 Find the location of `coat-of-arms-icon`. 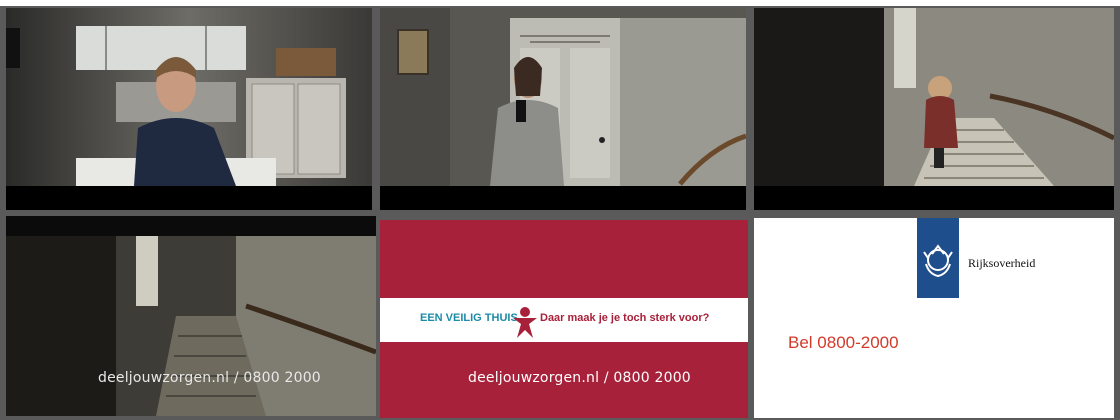

coat-of-arms-icon is located at coordinates (938, 261).